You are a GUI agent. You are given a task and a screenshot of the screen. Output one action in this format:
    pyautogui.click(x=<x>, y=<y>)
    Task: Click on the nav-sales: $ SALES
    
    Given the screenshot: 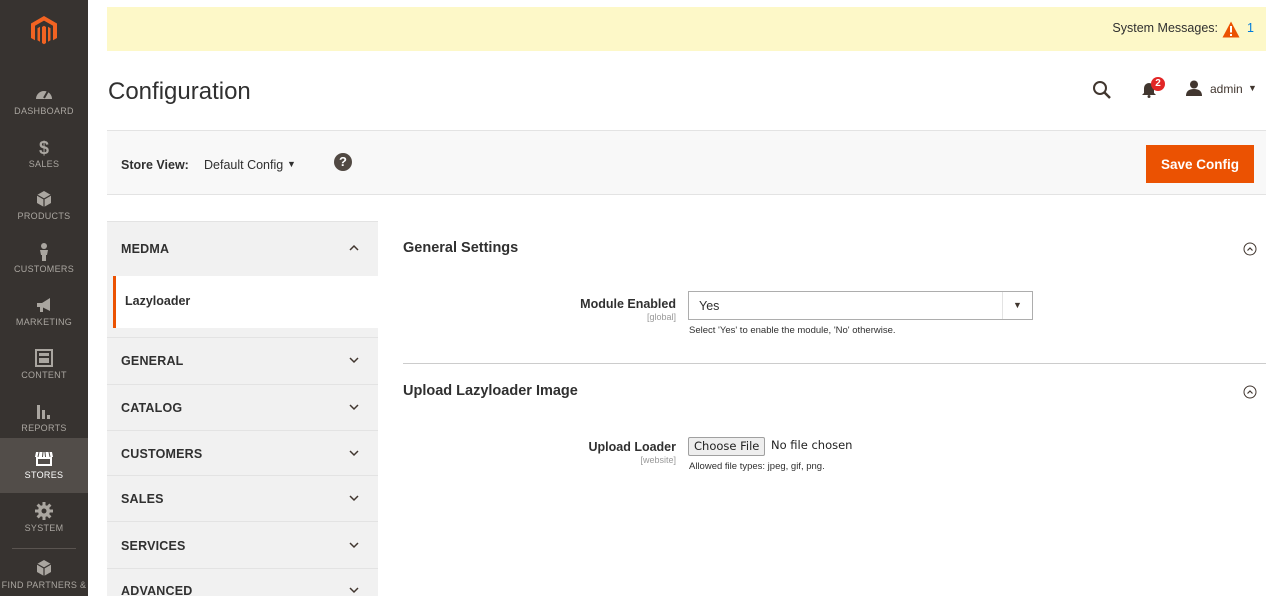 What is the action you would take?
    pyautogui.click(x=44, y=157)
    